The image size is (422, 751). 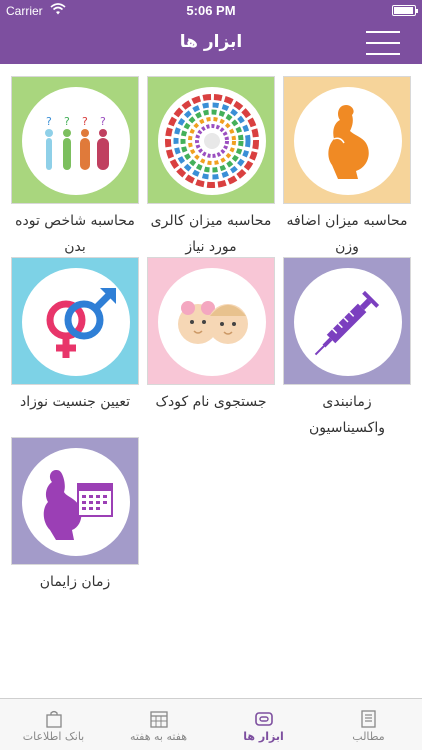 I want to click on tab-info-bank: بانک اطلاعات, so click(x=53, y=725).